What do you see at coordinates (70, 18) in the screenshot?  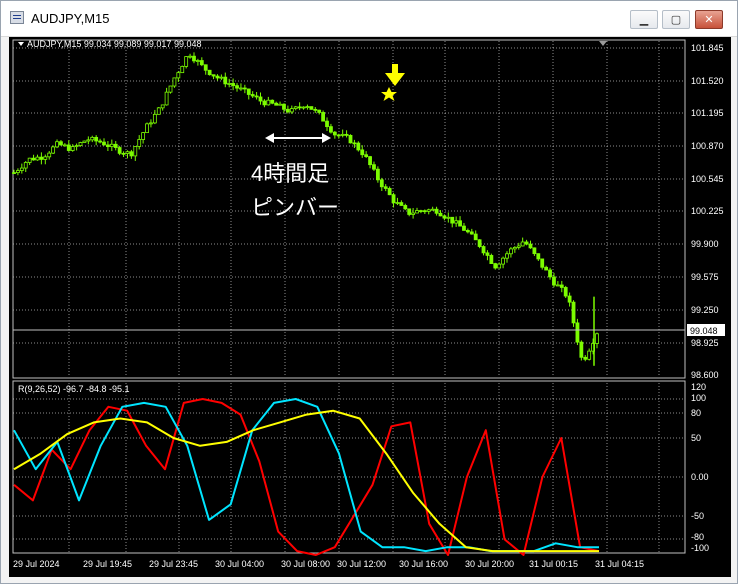 I see `window-title: AUDJPY,M15` at bounding box center [70, 18].